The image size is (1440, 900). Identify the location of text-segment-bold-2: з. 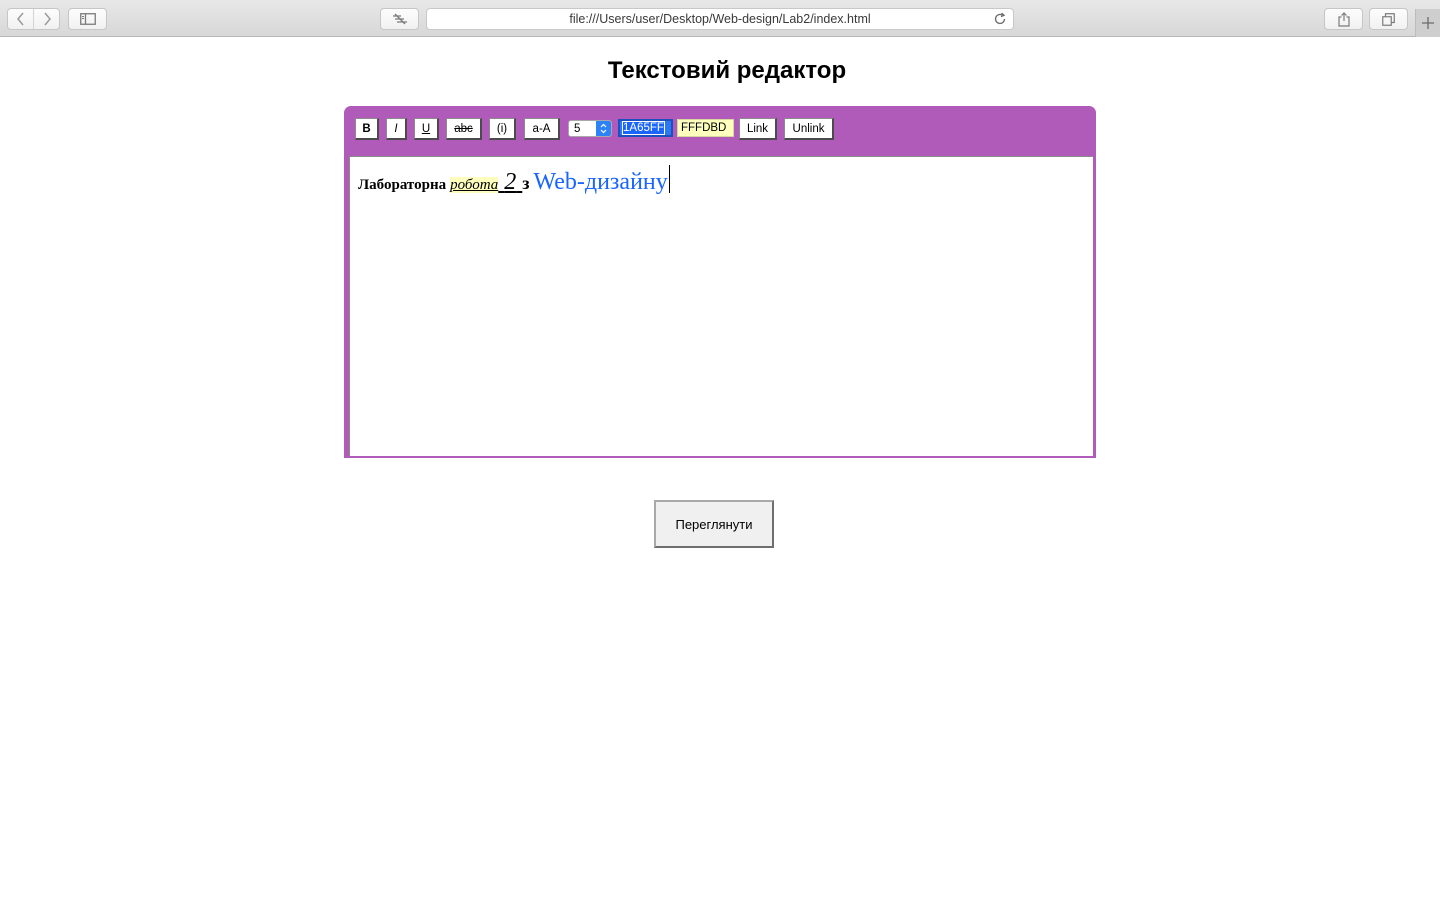
(526, 183).